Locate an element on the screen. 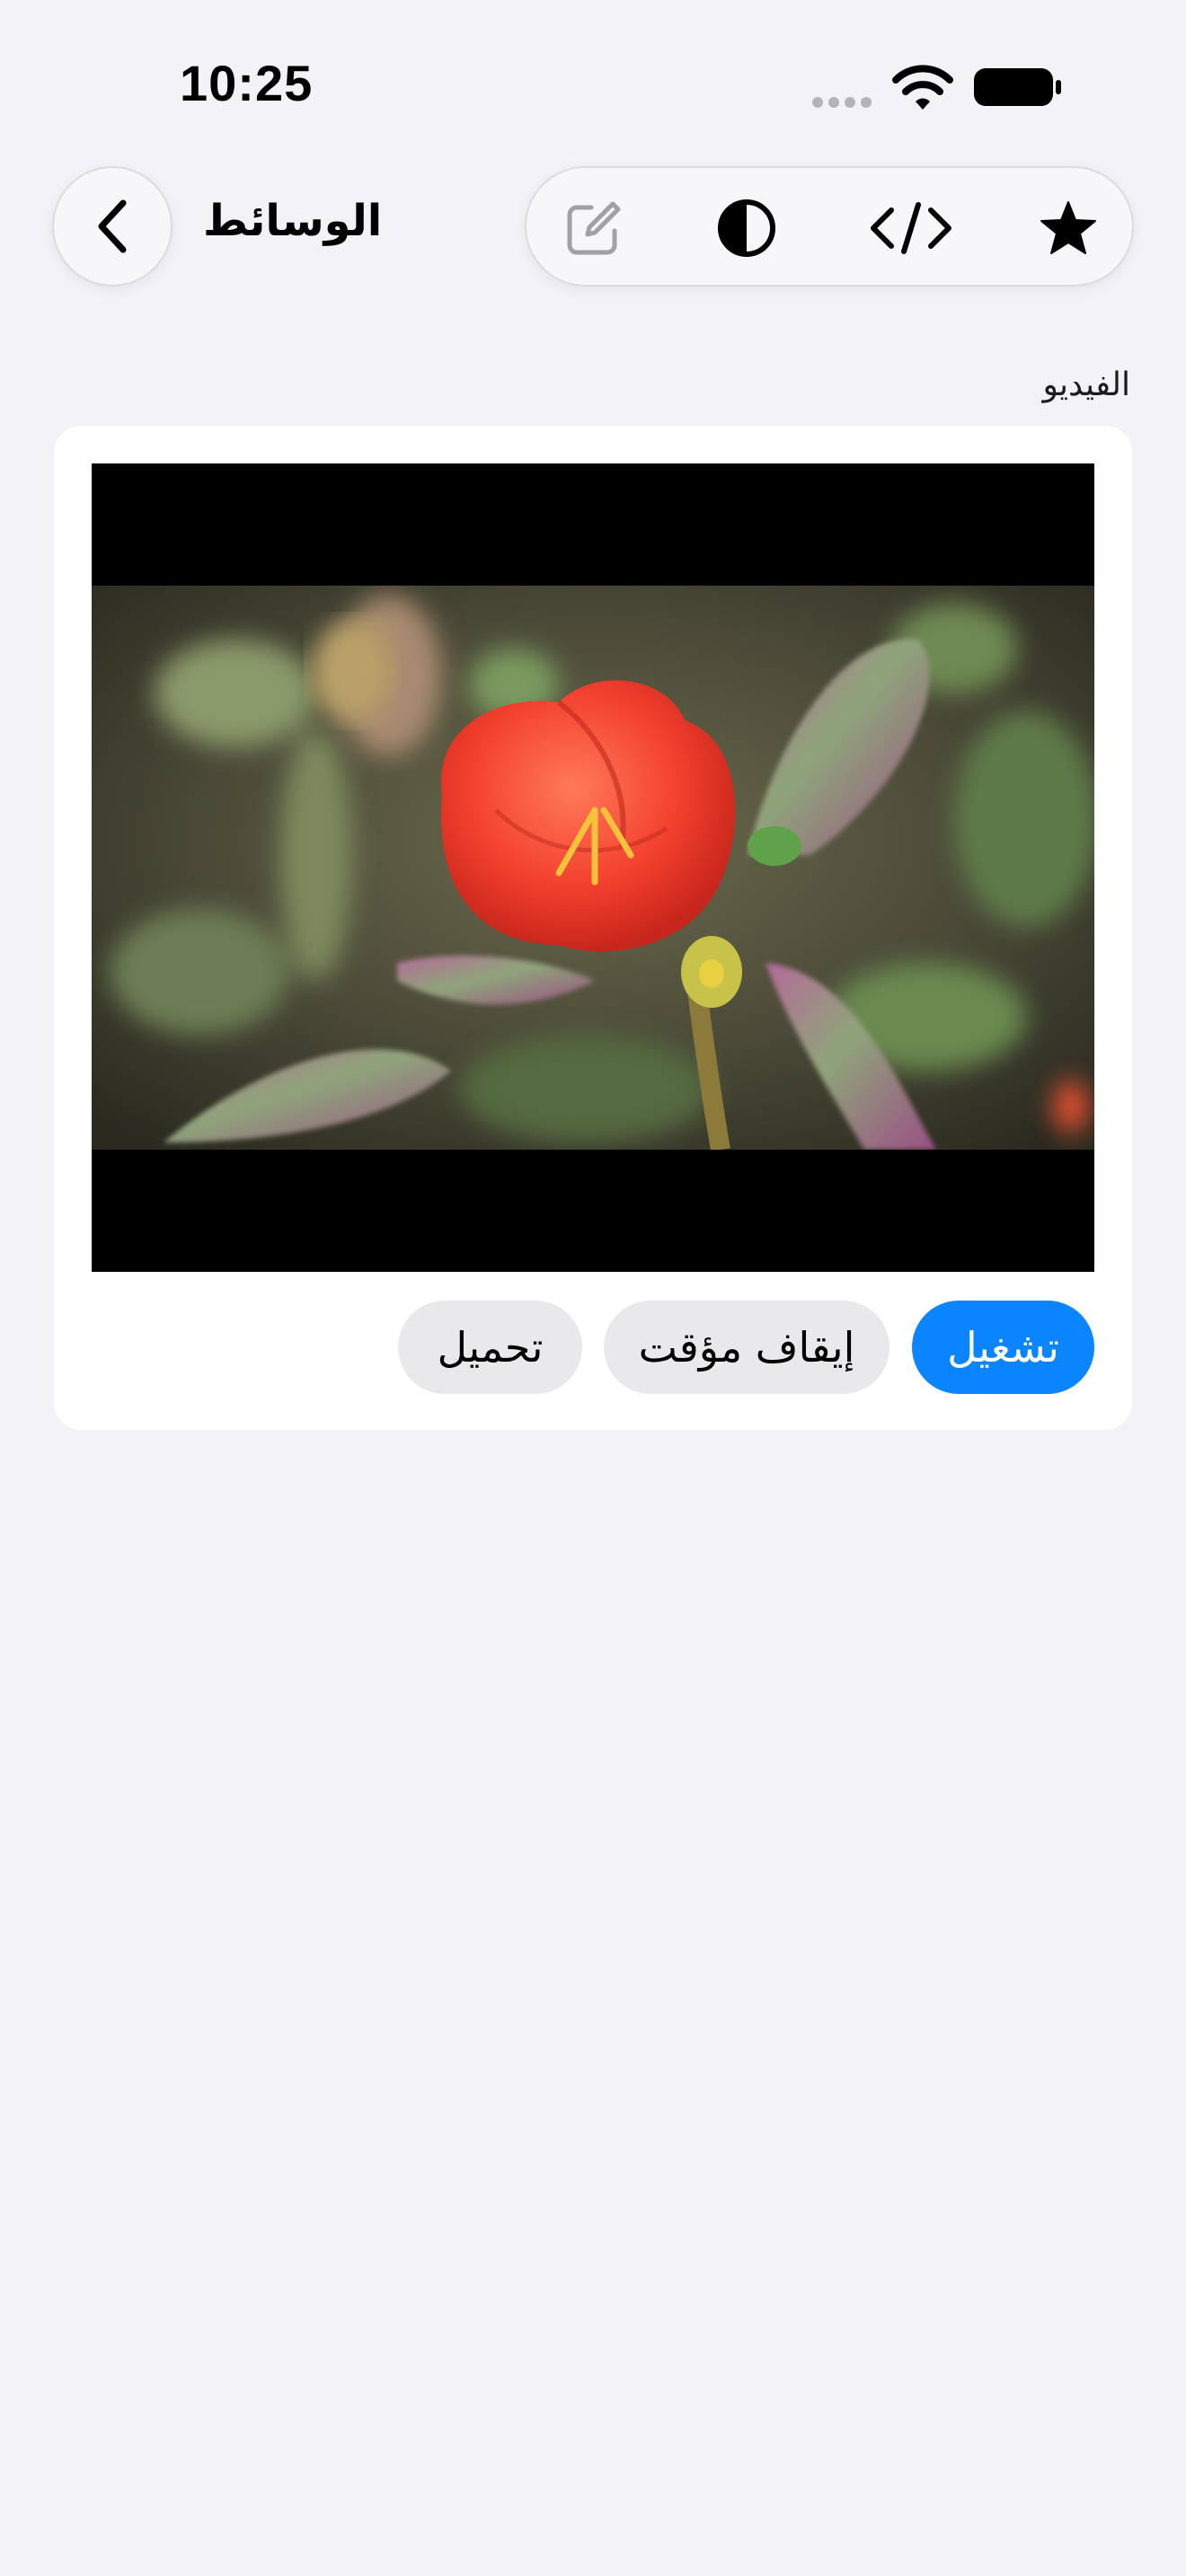 The height and width of the screenshot is (2576, 1186). compose-icon is located at coordinates (594, 228).